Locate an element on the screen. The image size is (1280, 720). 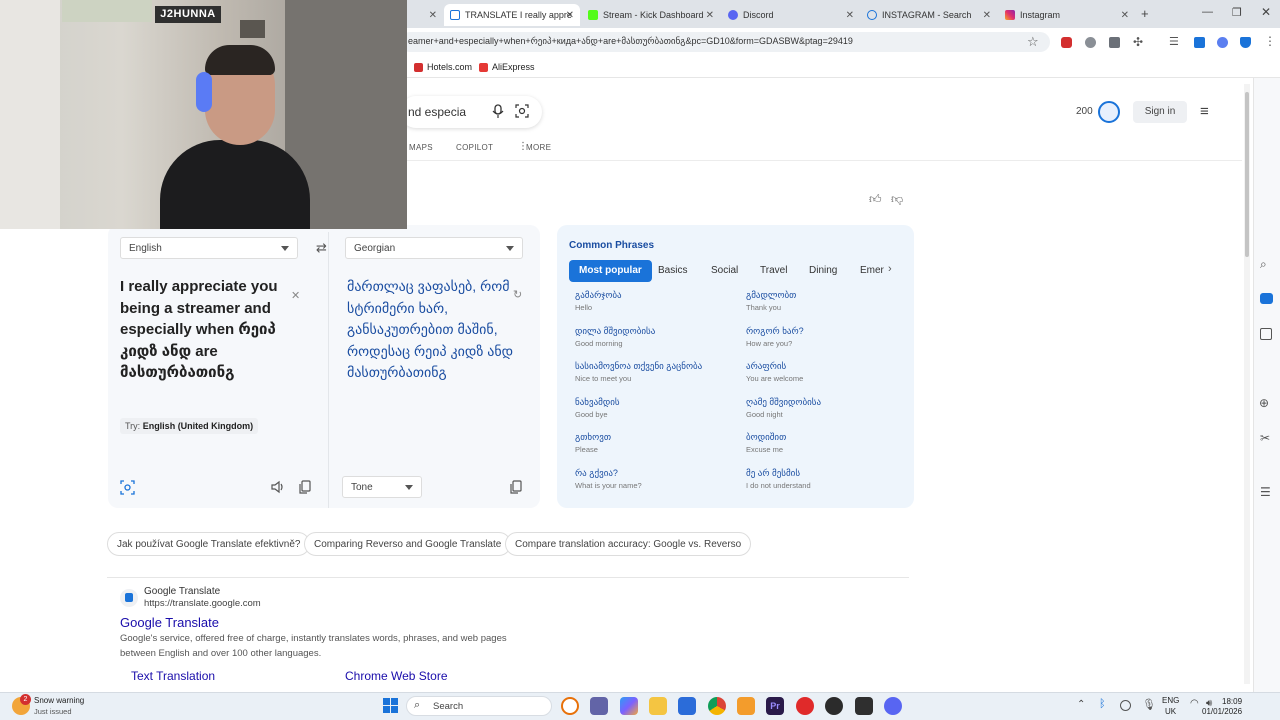
settings-icon: ☰ is located at coordinates (1265, 492).